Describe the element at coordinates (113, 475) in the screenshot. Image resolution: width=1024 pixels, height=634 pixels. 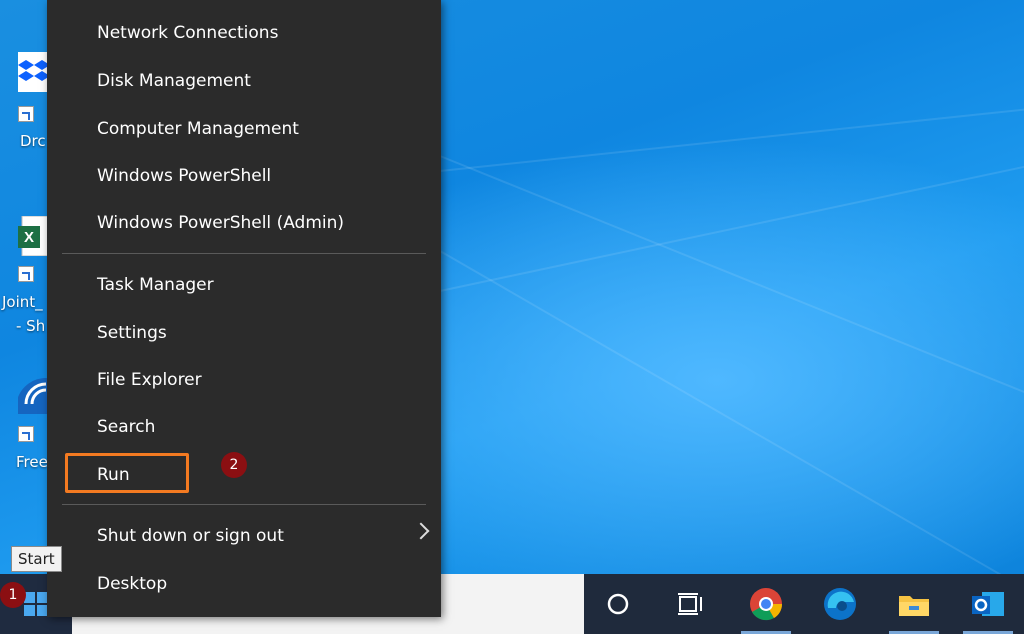
I see `menu-item-run: Run` at that location.